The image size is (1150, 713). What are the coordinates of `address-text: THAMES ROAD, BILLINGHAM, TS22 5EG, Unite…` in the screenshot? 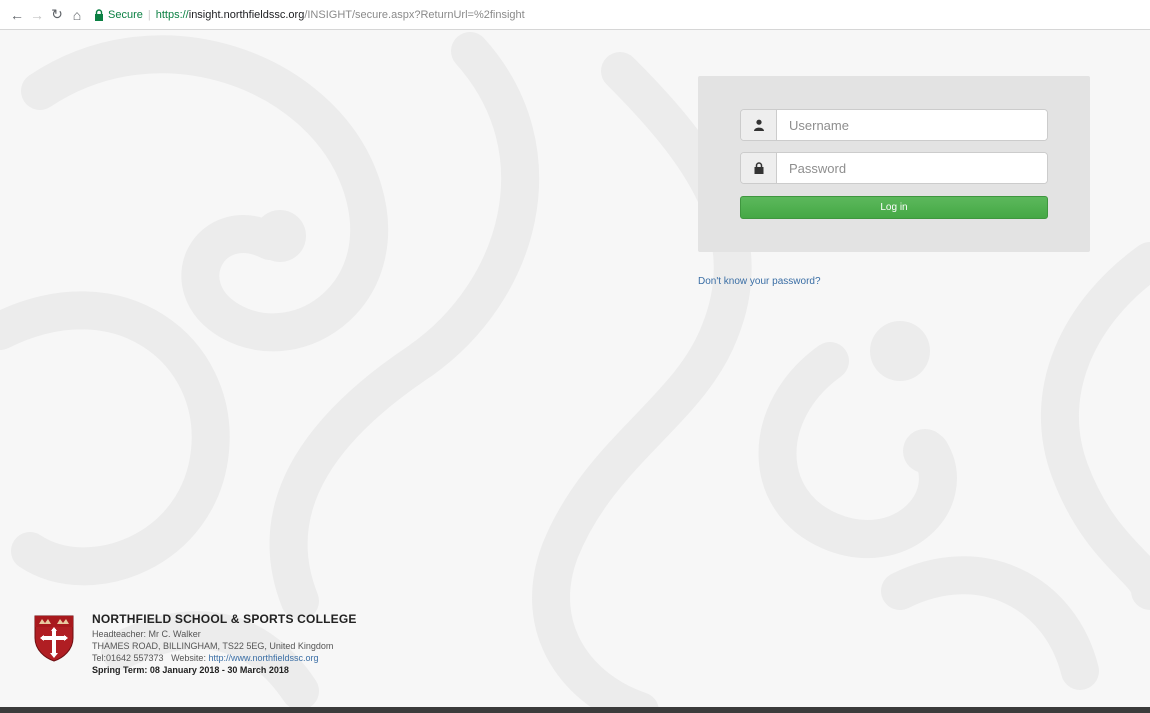 It's located at (213, 646).